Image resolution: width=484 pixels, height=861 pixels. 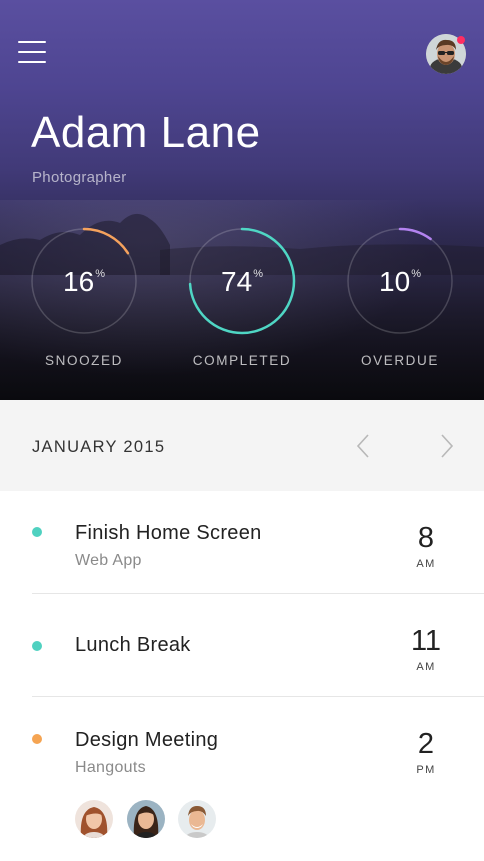 What do you see at coordinates (242, 301) in the screenshot?
I see `stat-completed: 74% COMPLETED` at bounding box center [242, 301].